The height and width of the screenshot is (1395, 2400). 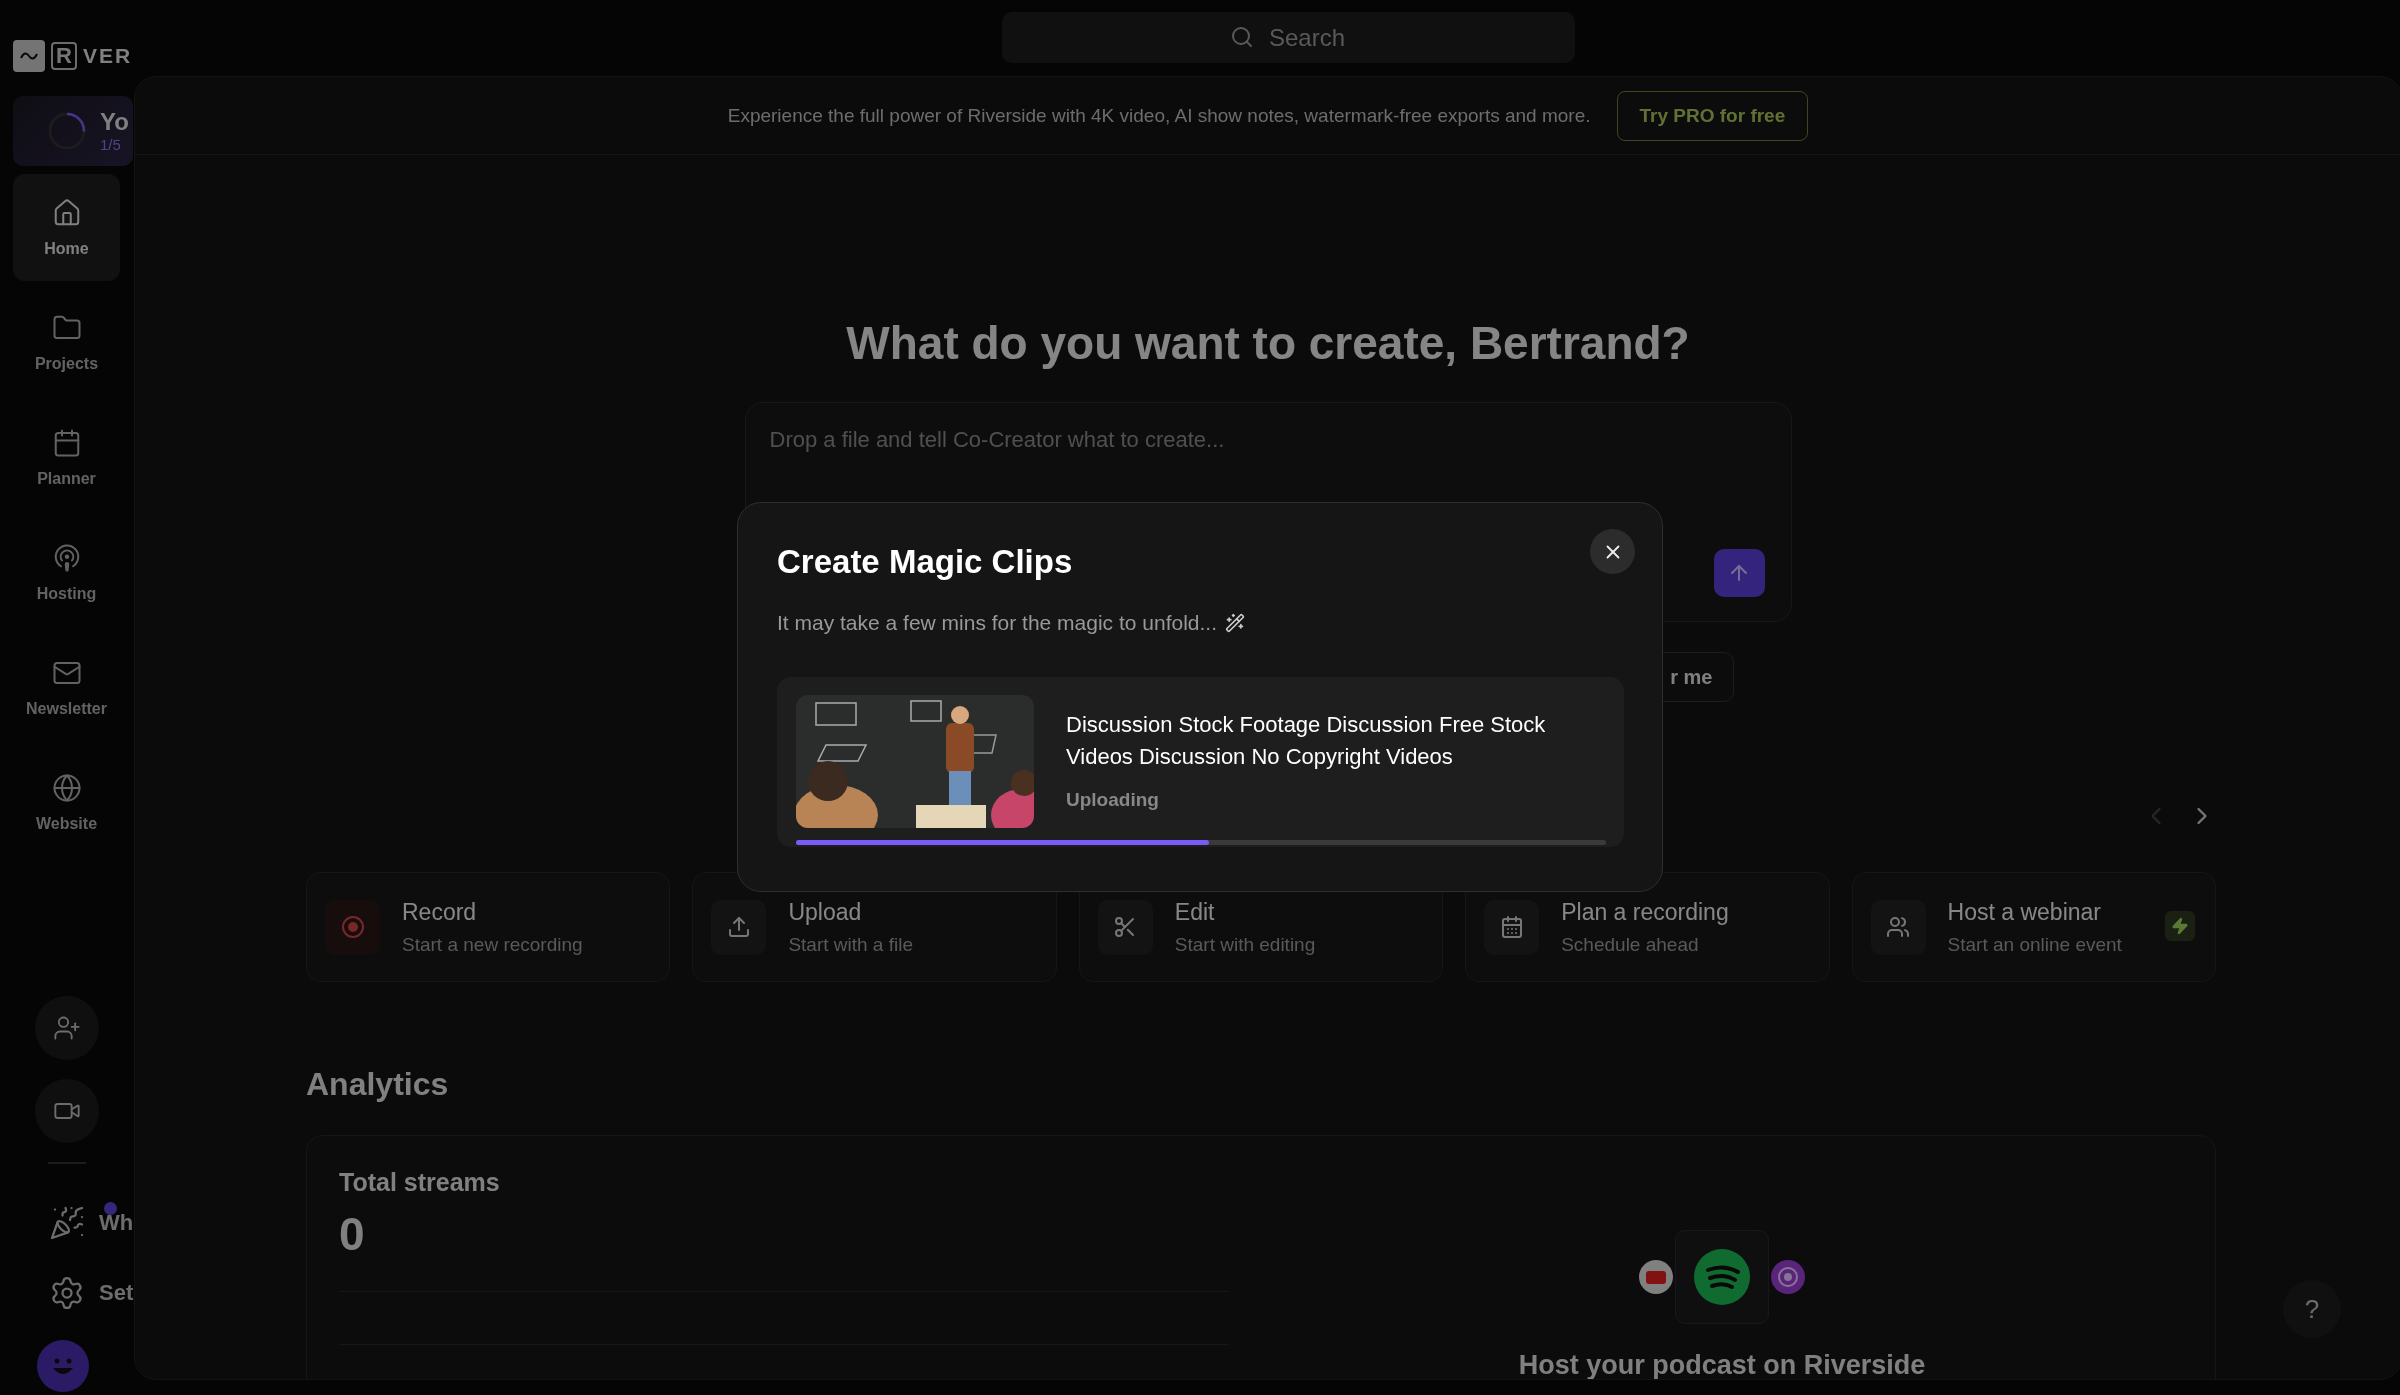 What do you see at coordinates (492, 944) in the screenshot?
I see `action-subtitle: Start a new recording` at bounding box center [492, 944].